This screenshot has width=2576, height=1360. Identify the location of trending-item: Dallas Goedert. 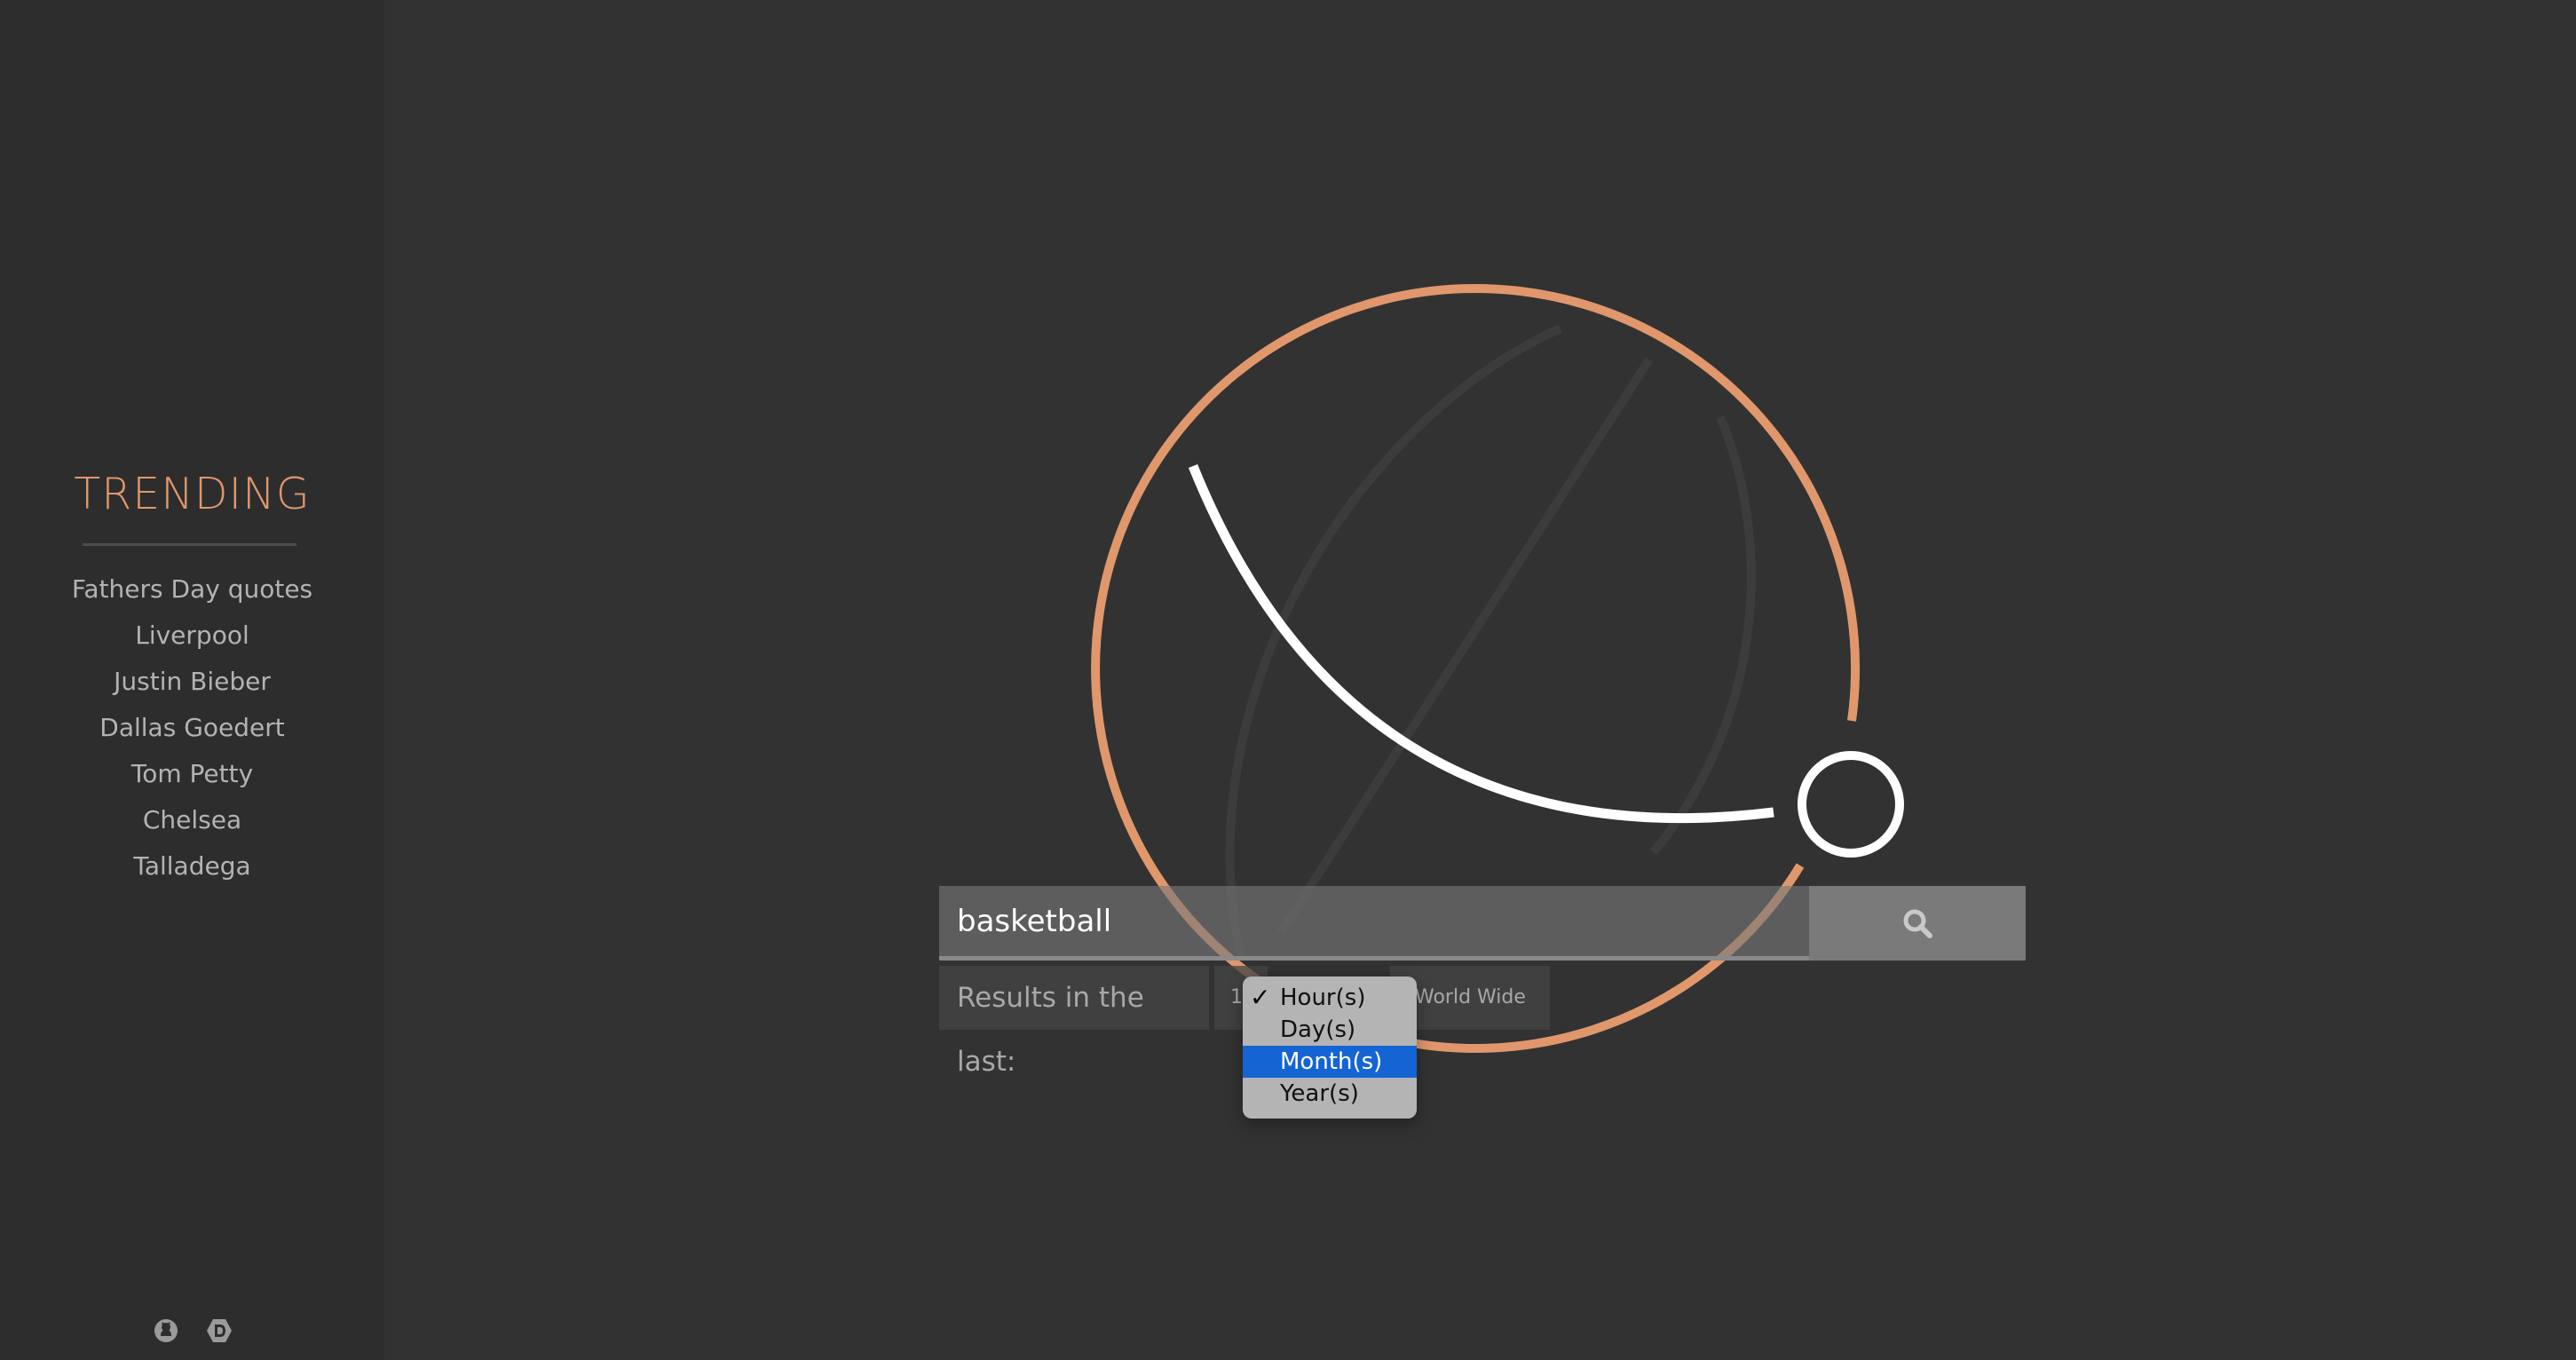
(192, 730).